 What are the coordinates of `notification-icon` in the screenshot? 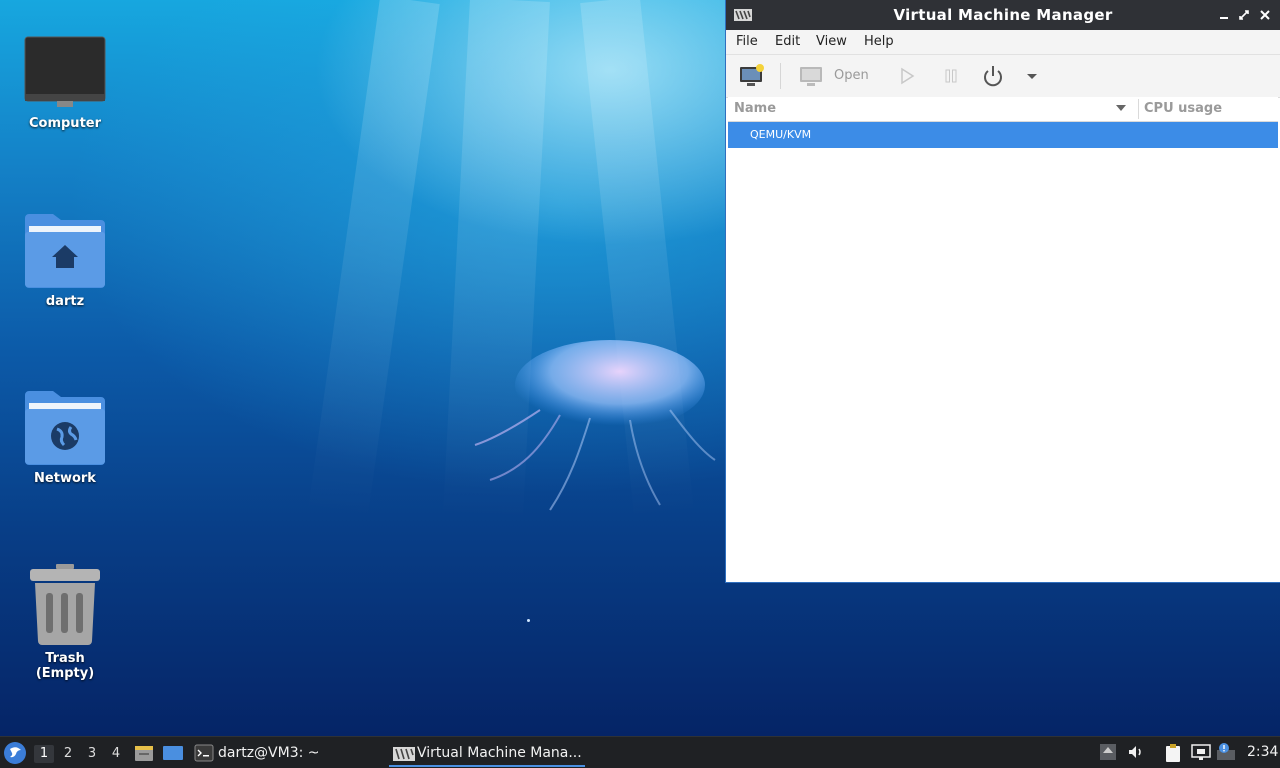 It's located at (1226, 751).